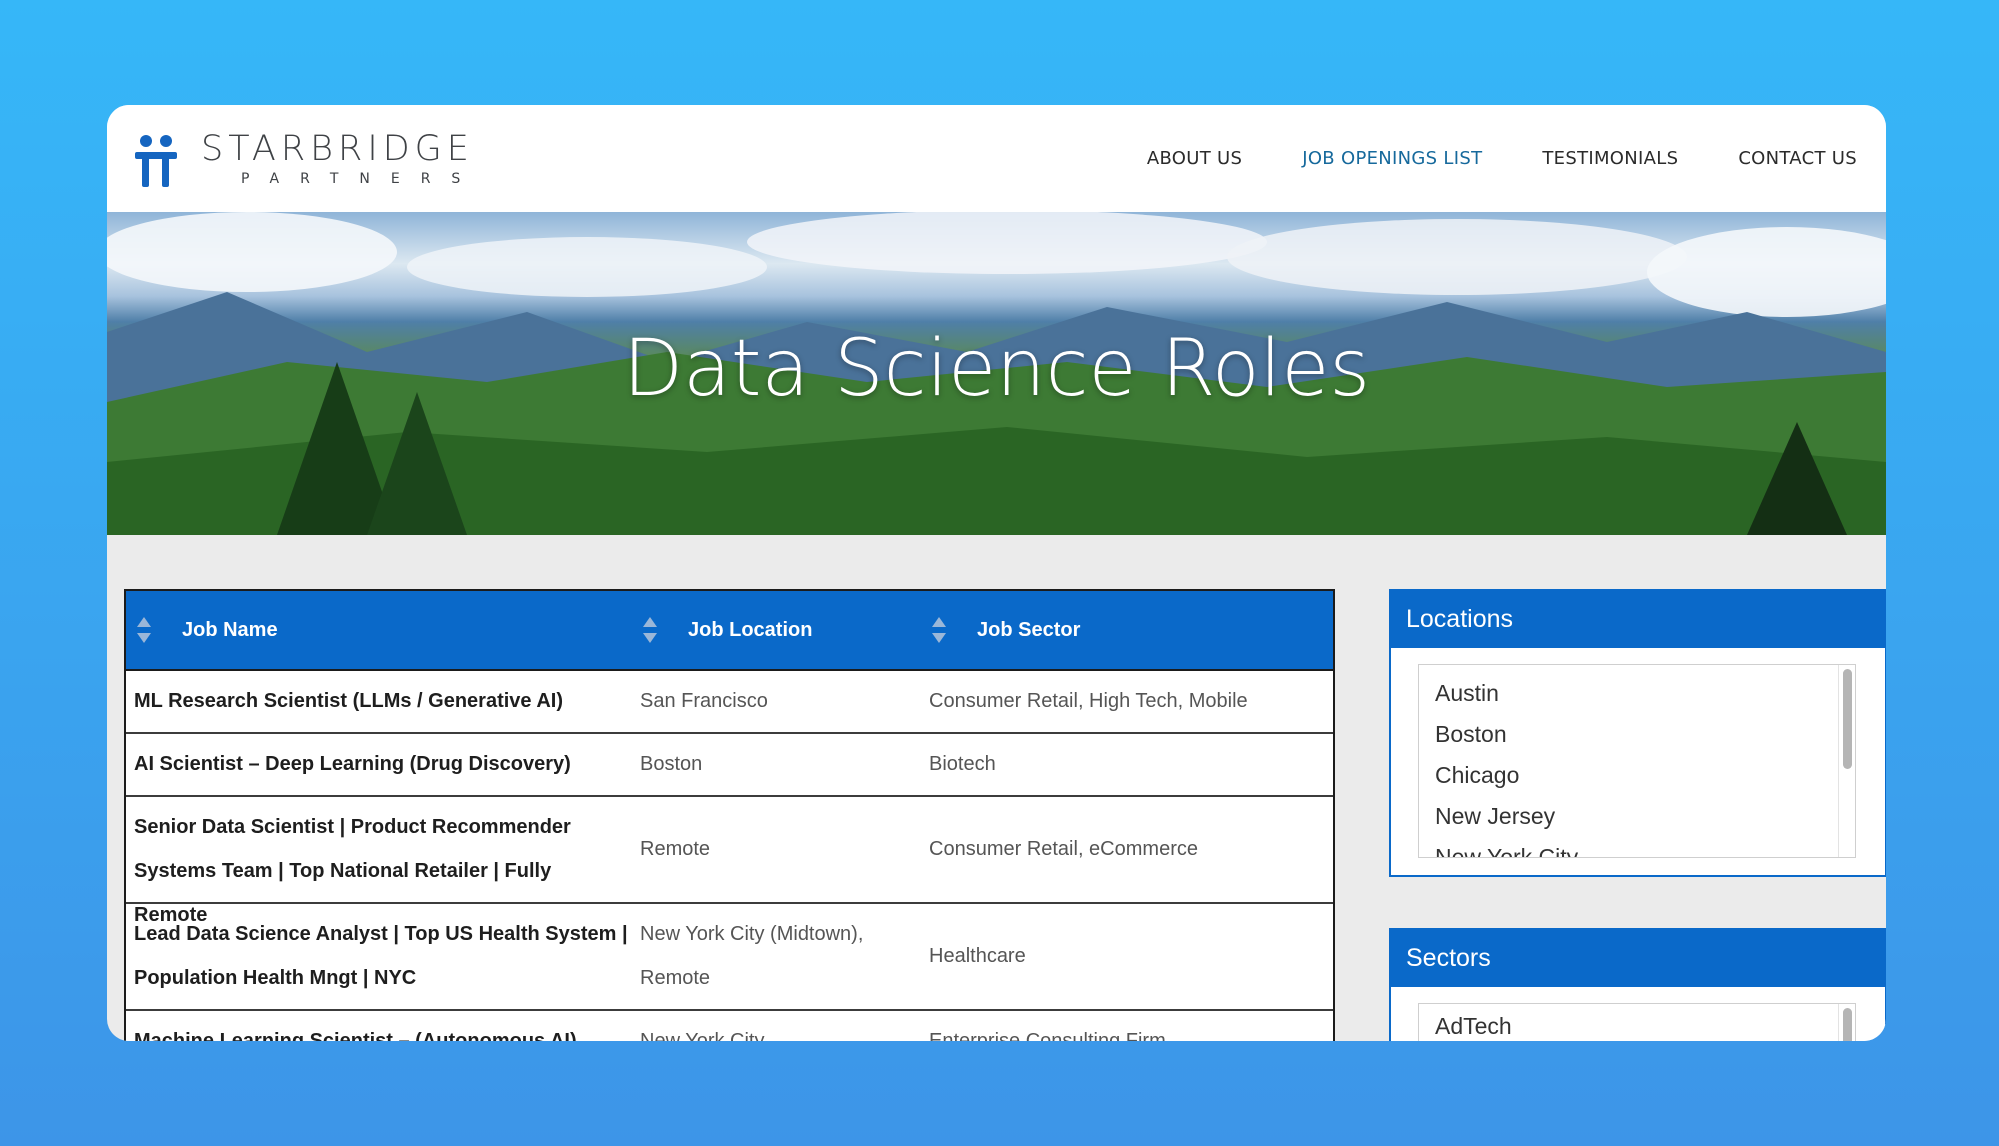 Image resolution: width=1999 pixels, height=1146 pixels. What do you see at coordinates (752, 956) in the screenshot?
I see `job-location: New York City (Midtown), Remote` at bounding box center [752, 956].